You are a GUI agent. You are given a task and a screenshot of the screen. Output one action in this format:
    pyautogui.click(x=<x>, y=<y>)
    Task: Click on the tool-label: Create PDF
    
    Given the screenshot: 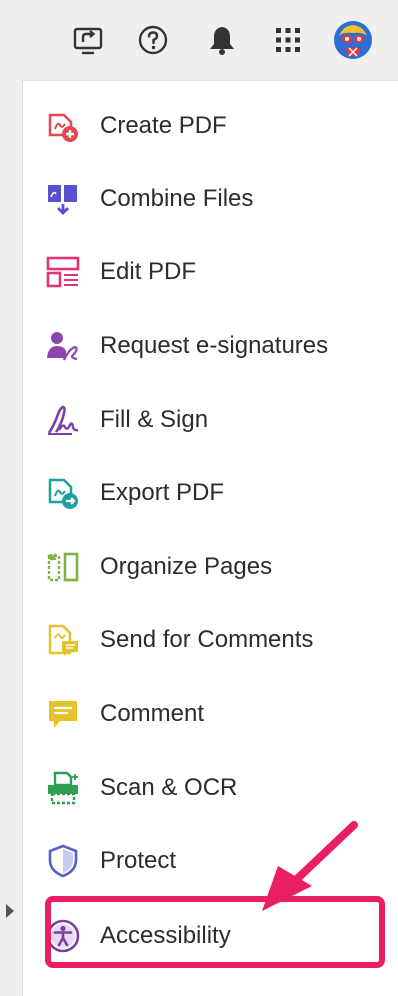 What is the action you would take?
    pyautogui.click(x=163, y=125)
    